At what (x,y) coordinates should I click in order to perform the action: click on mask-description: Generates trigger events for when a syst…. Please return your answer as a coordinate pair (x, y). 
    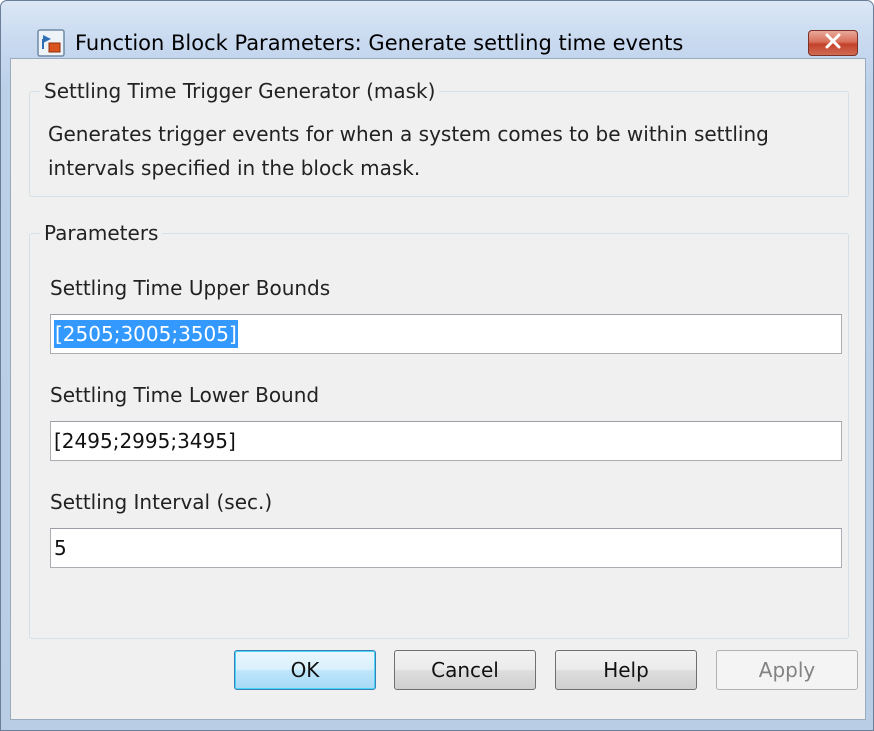
    Looking at the image, I should click on (408, 151).